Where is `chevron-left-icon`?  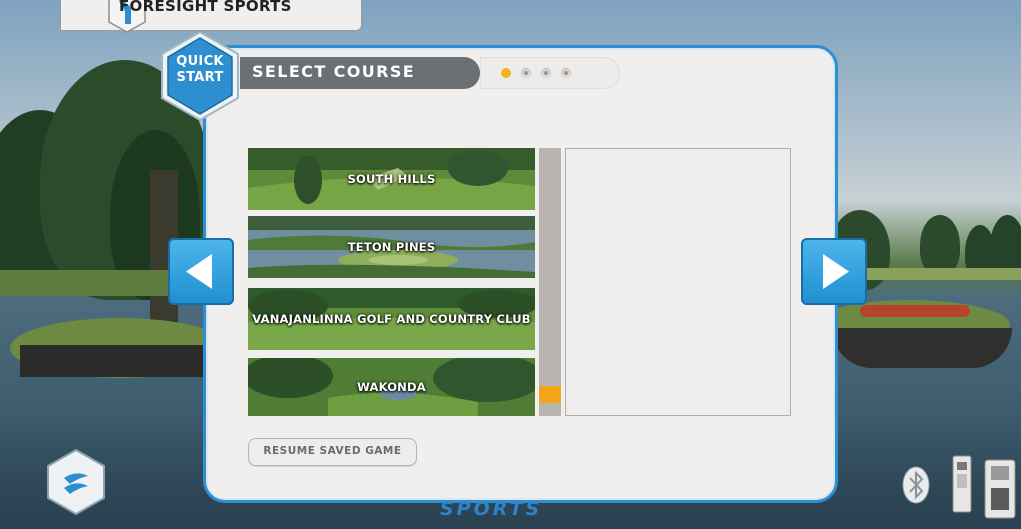
chevron-left-icon is located at coordinates (199, 271).